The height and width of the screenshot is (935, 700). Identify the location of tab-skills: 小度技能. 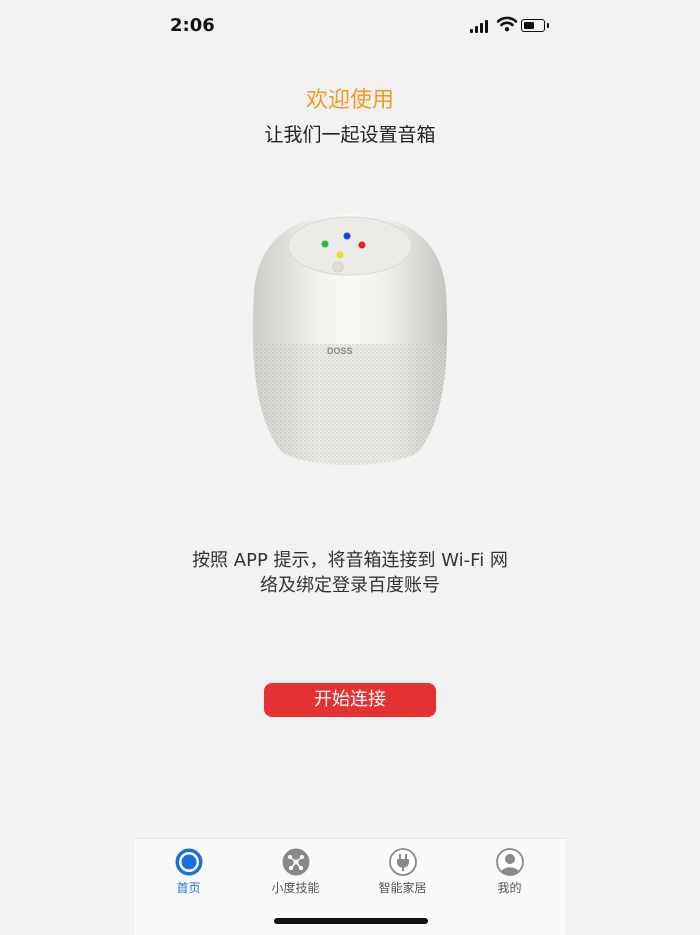
(295, 875).